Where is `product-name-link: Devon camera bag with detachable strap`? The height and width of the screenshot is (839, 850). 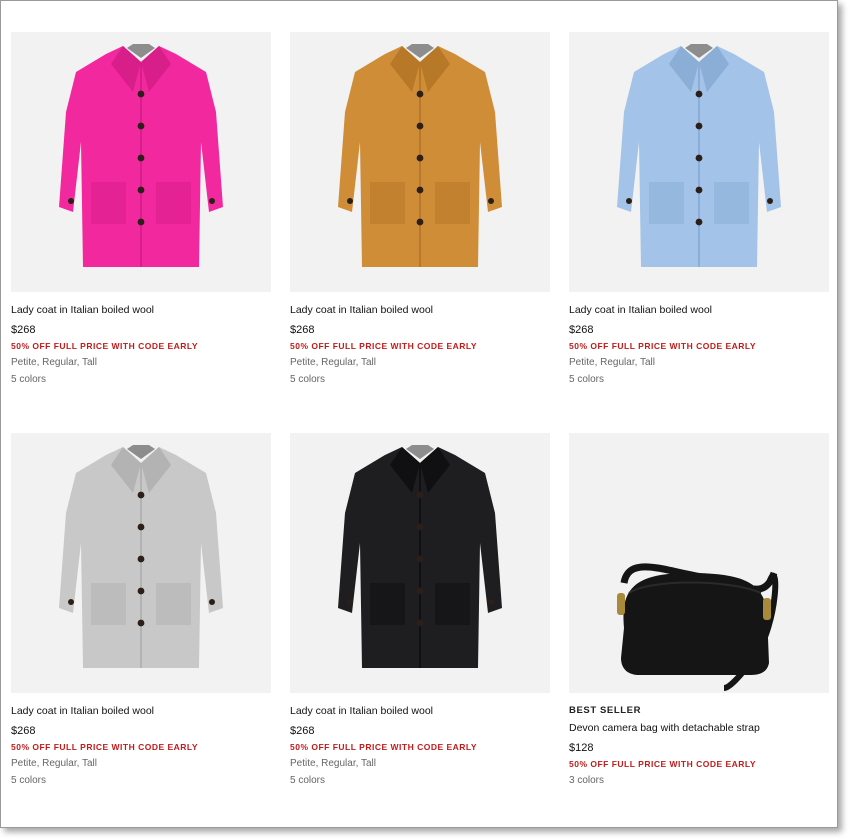
product-name-link: Devon camera bag with detachable strap is located at coordinates (699, 729).